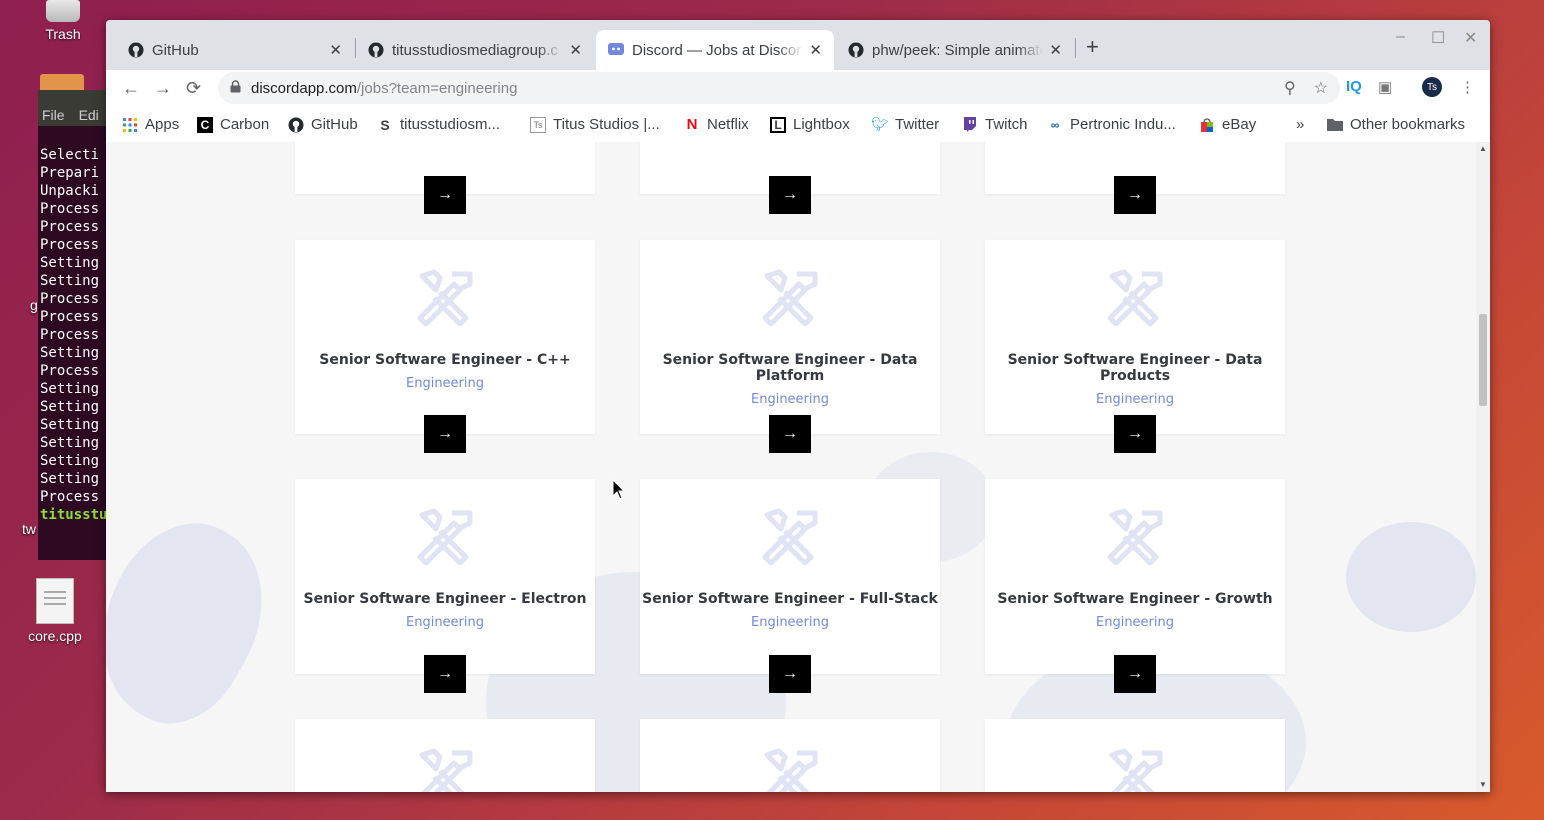  I want to click on bookmark-label: Lightbox, so click(821, 124).